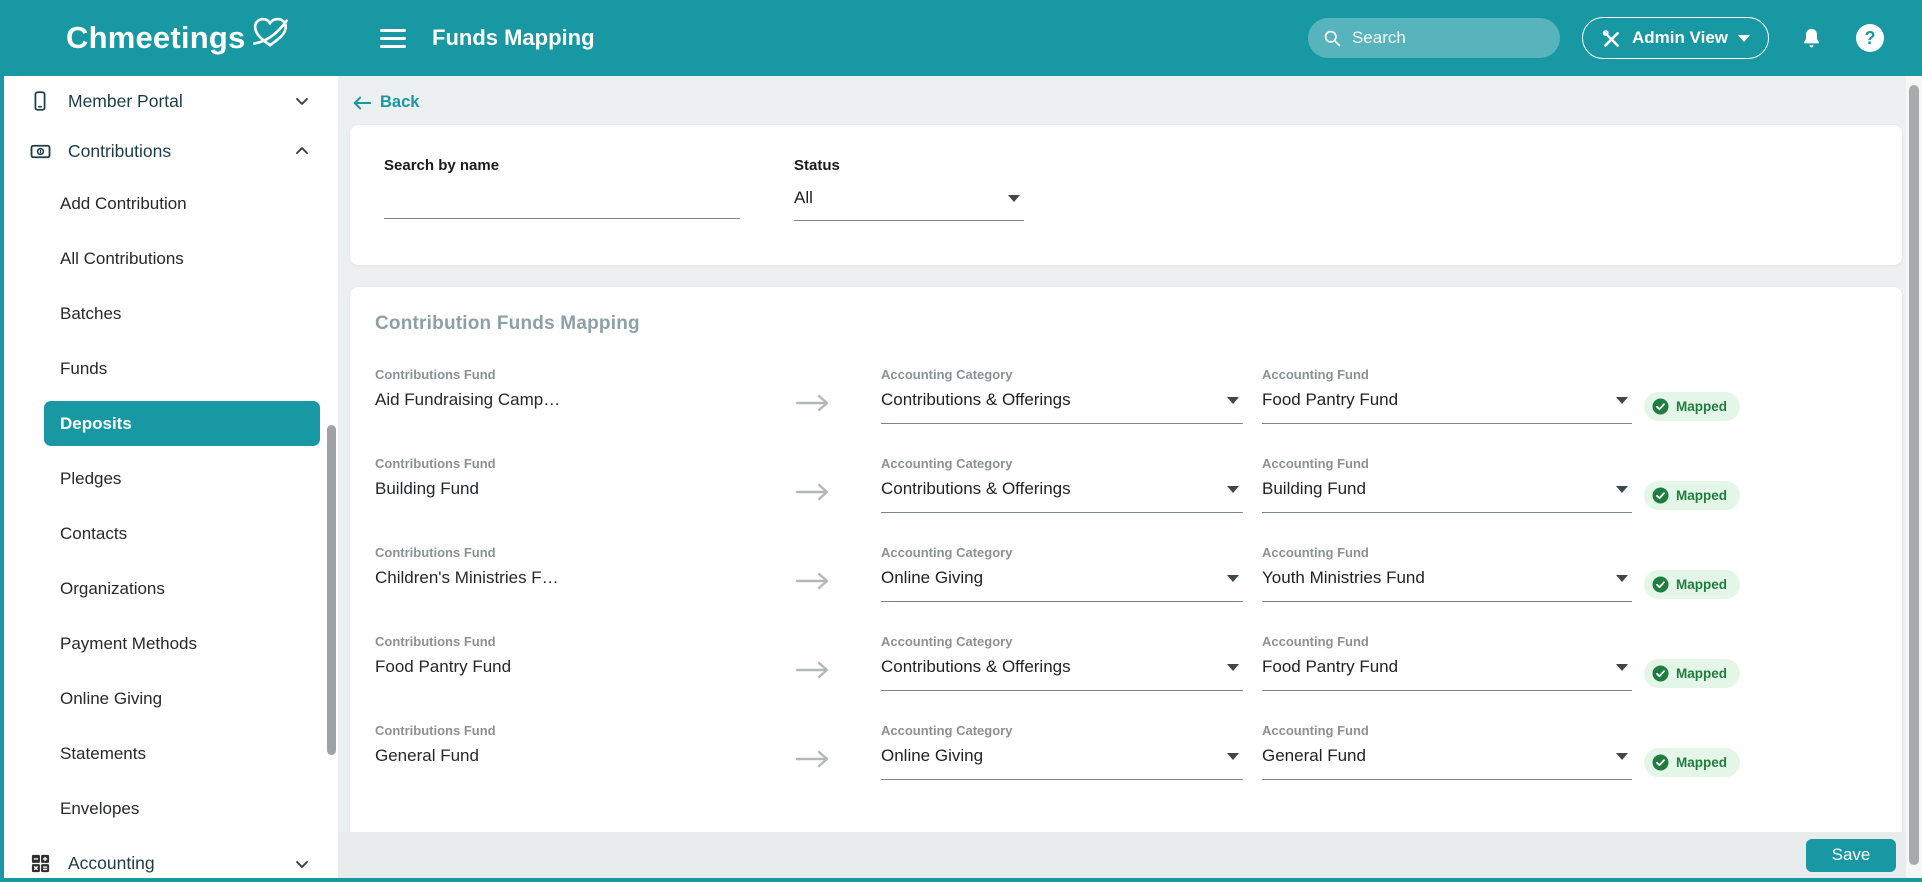 This screenshot has height=882, width=1922. I want to click on search-icon, so click(1332, 38).